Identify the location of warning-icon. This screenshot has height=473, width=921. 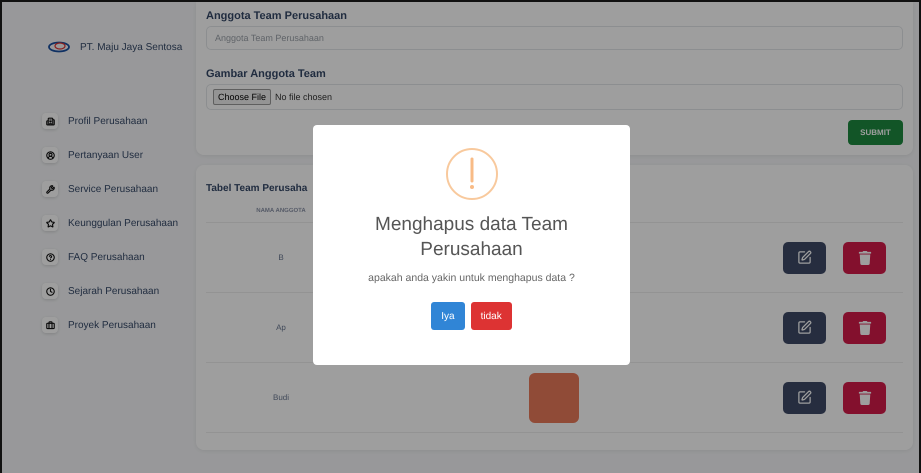
(471, 174).